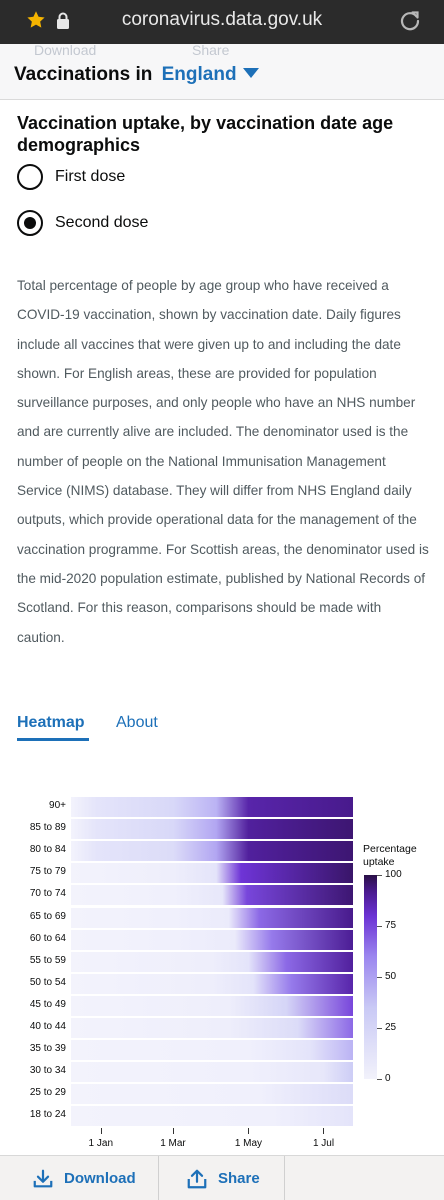 This screenshot has width=444, height=1200. Describe the element at coordinates (197, 1179) in the screenshot. I see `share-icon` at that location.